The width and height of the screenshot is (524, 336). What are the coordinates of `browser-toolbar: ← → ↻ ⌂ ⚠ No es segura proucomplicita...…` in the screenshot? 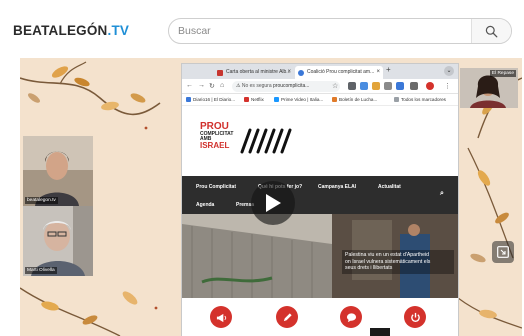 It's located at (320, 86).